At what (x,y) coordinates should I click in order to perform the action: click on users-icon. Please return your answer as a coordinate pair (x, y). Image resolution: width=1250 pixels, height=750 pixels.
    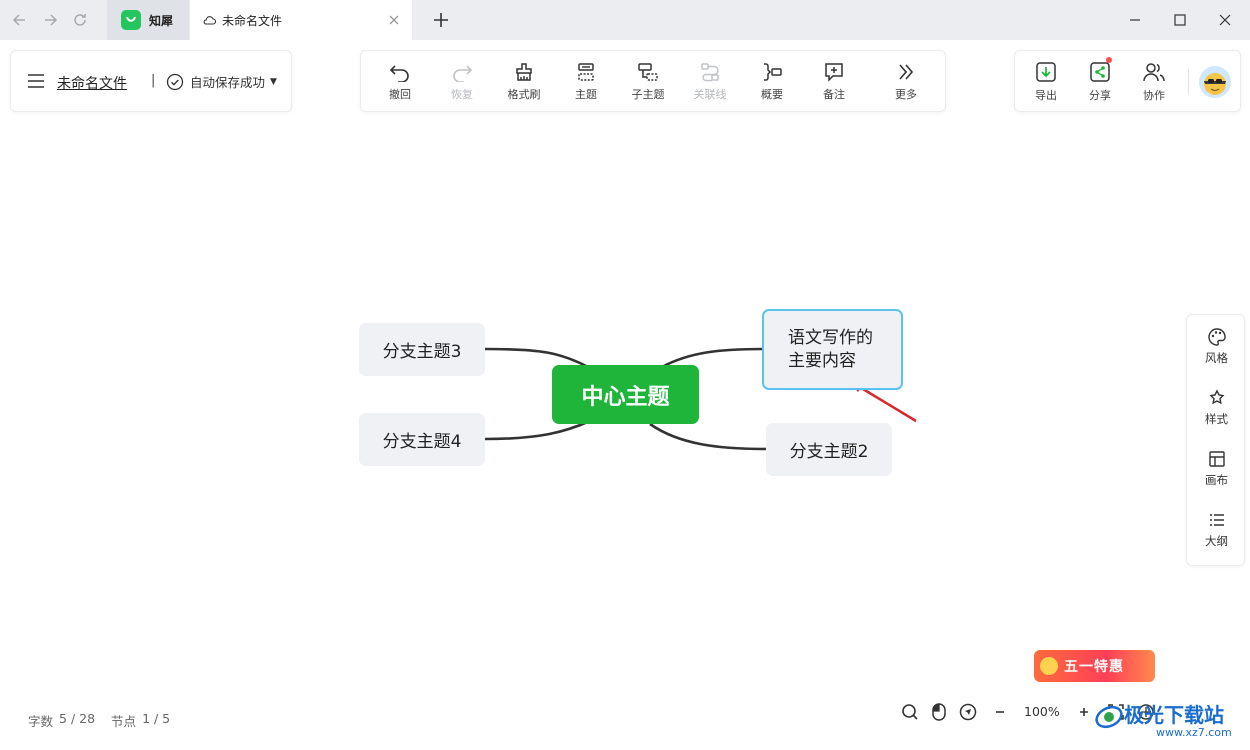
    Looking at the image, I should click on (1154, 72).